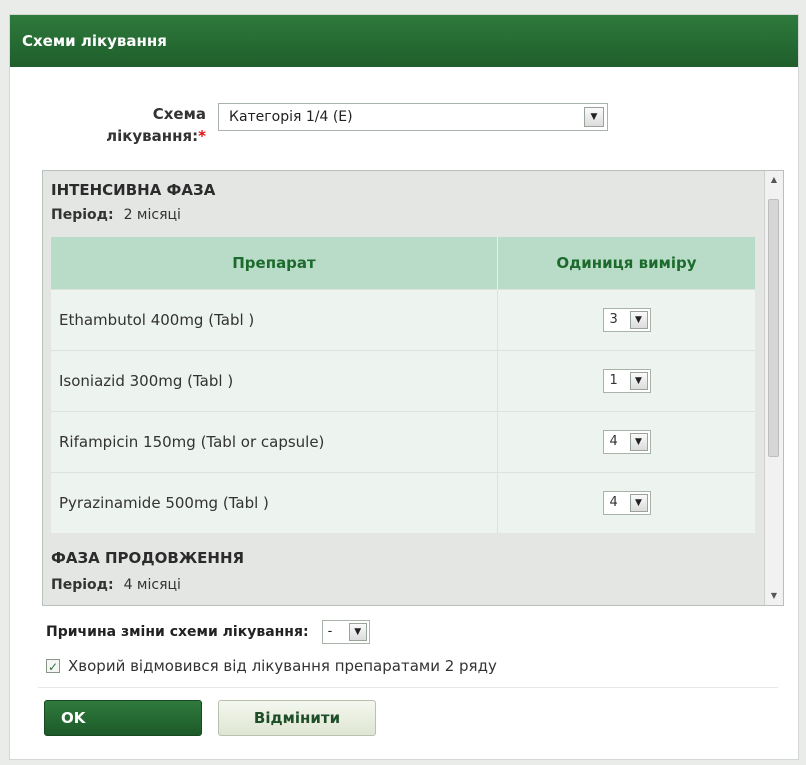  Describe the element at coordinates (626, 320) in the screenshot. I see `unit-select: 3 ▼` at that location.